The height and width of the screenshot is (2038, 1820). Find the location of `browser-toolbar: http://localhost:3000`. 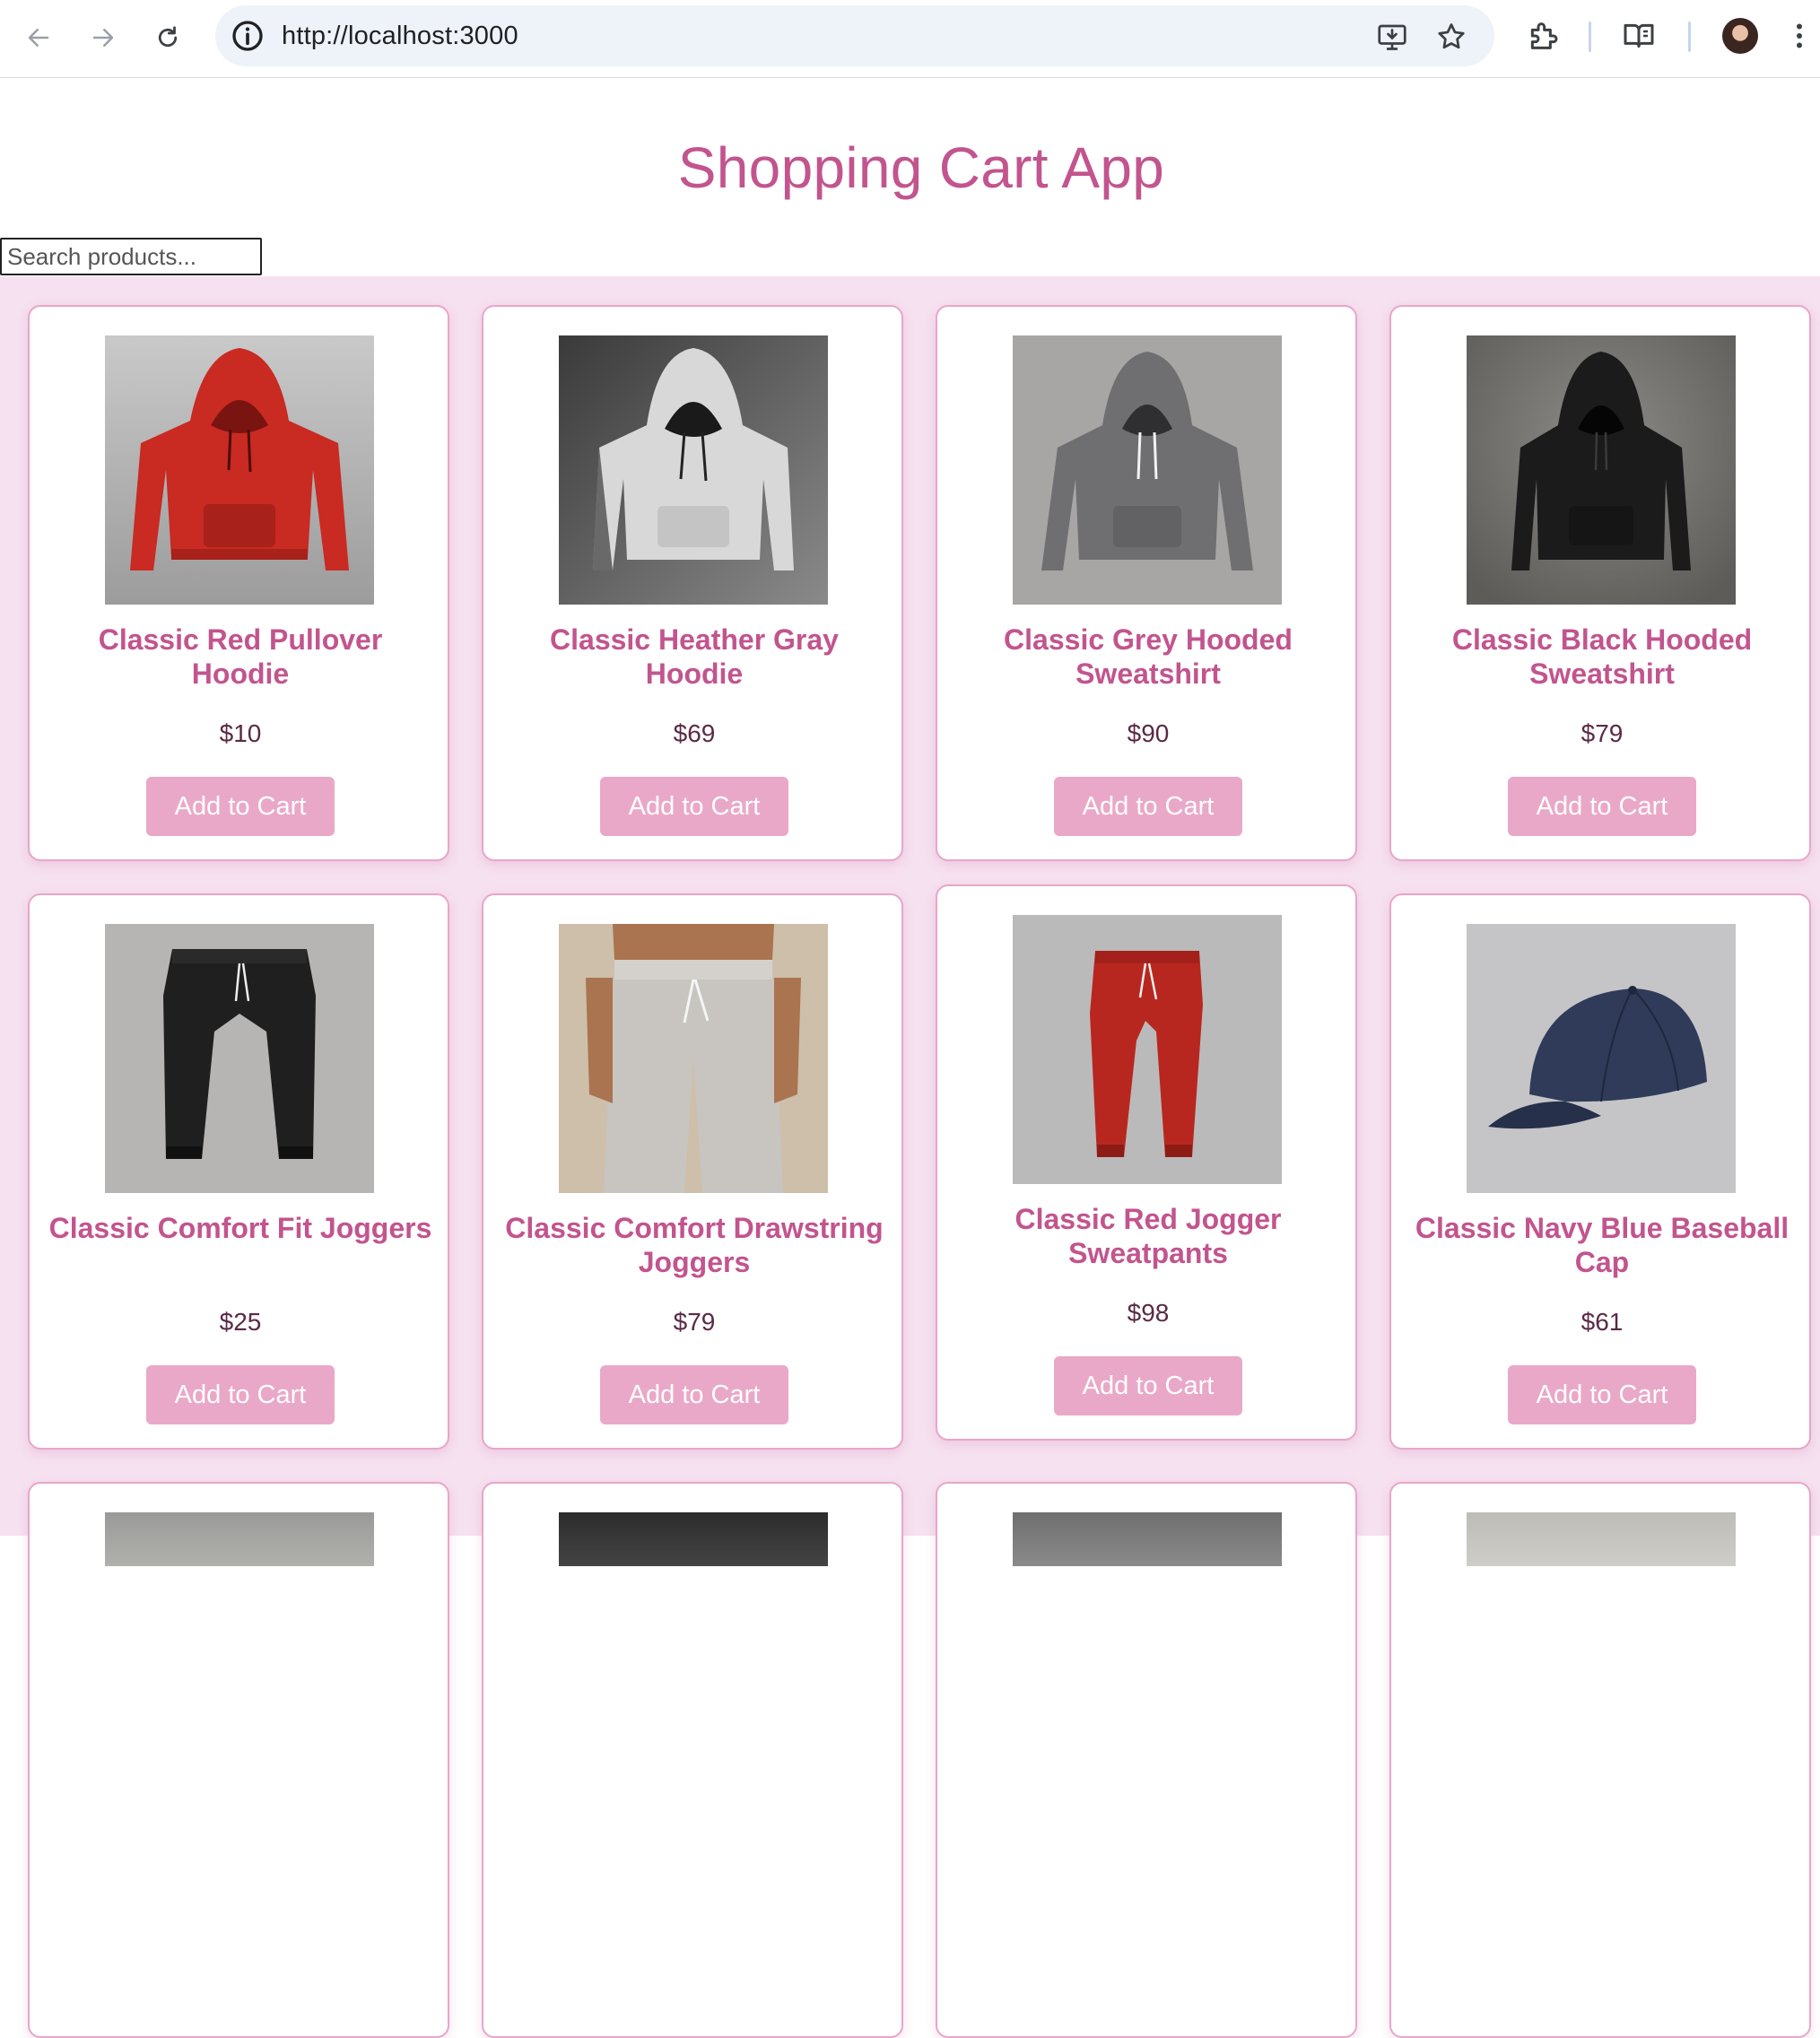

browser-toolbar: http://localhost:3000 is located at coordinates (910, 39).